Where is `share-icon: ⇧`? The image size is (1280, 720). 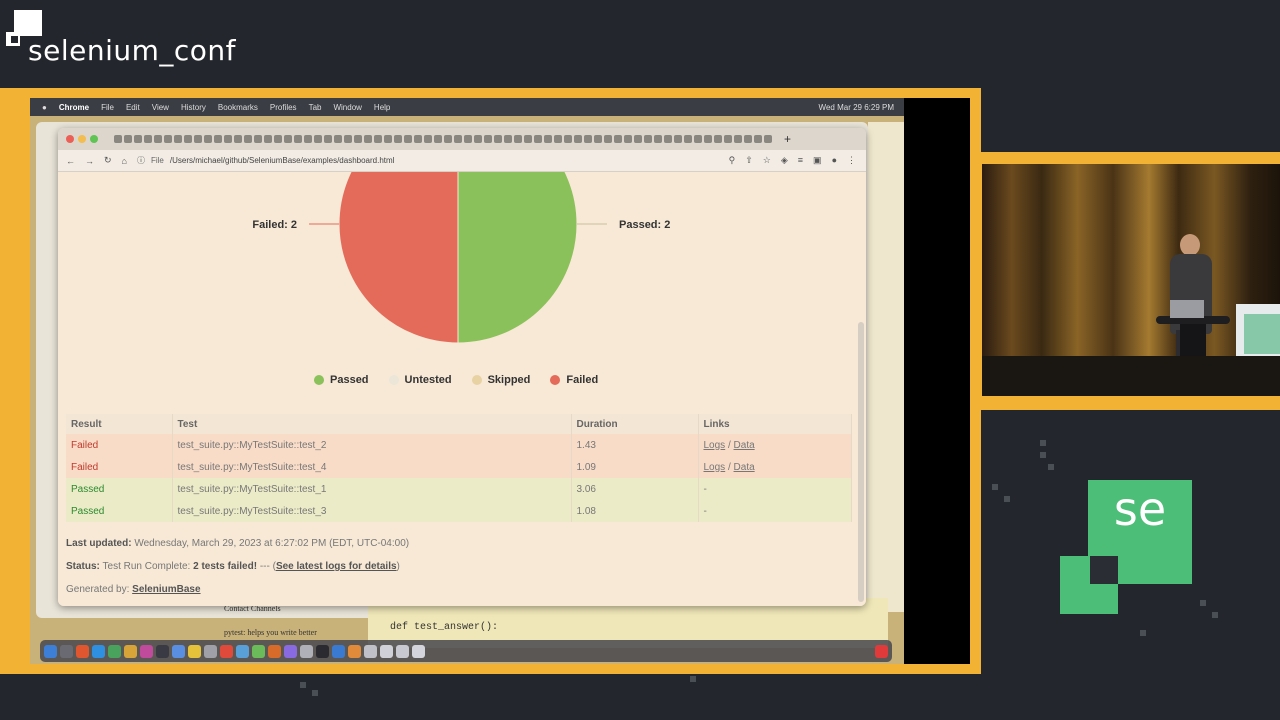
share-icon: ⇧ is located at coordinates (749, 160).